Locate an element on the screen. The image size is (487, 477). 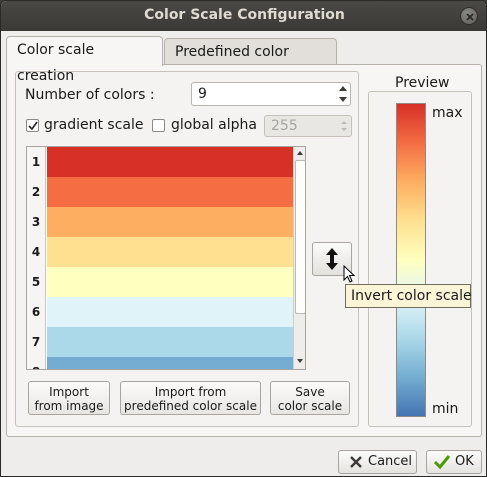
global-alpha-value: 255 is located at coordinates (284, 126).